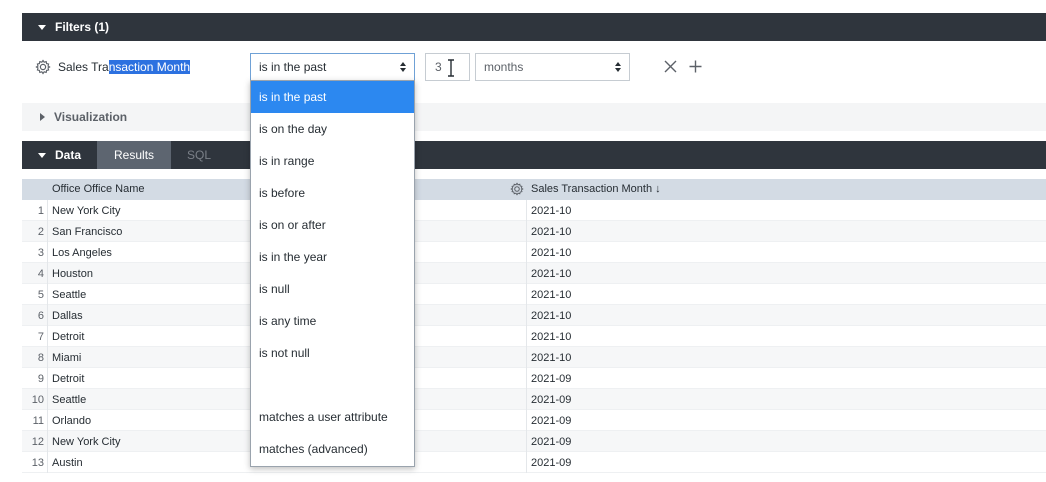  Describe the element at coordinates (451, 68) in the screenshot. I see `text-cursor-icon` at that location.